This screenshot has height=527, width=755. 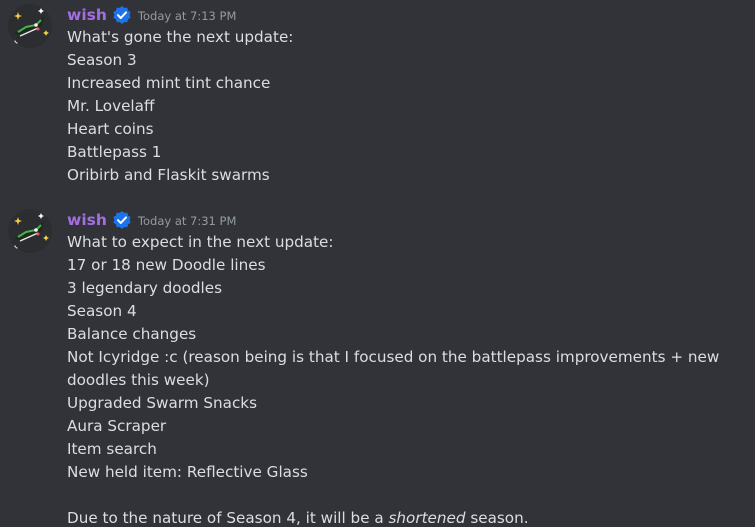 What do you see at coordinates (145, 288) in the screenshot?
I see `message-line: 3 legendary doodles` at bounding box center [145, 288].